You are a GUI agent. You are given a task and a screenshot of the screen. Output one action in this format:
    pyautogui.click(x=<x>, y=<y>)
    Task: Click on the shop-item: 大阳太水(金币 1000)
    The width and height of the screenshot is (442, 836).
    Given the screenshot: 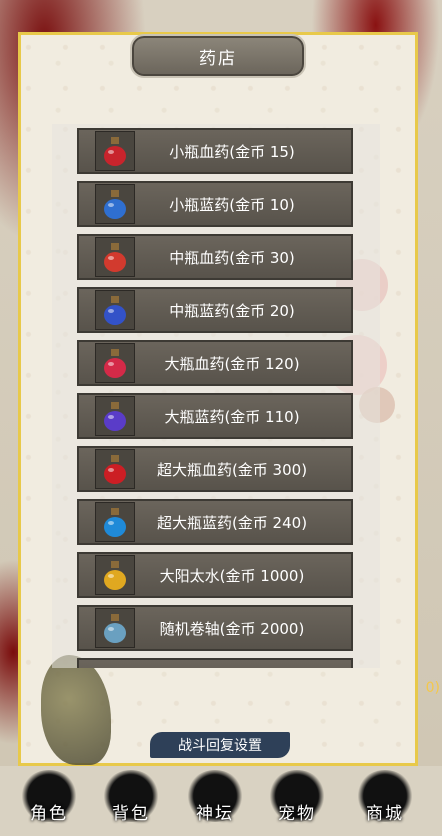 What is the action you would take?
    pyautogui.click(x=215, y=575)
    